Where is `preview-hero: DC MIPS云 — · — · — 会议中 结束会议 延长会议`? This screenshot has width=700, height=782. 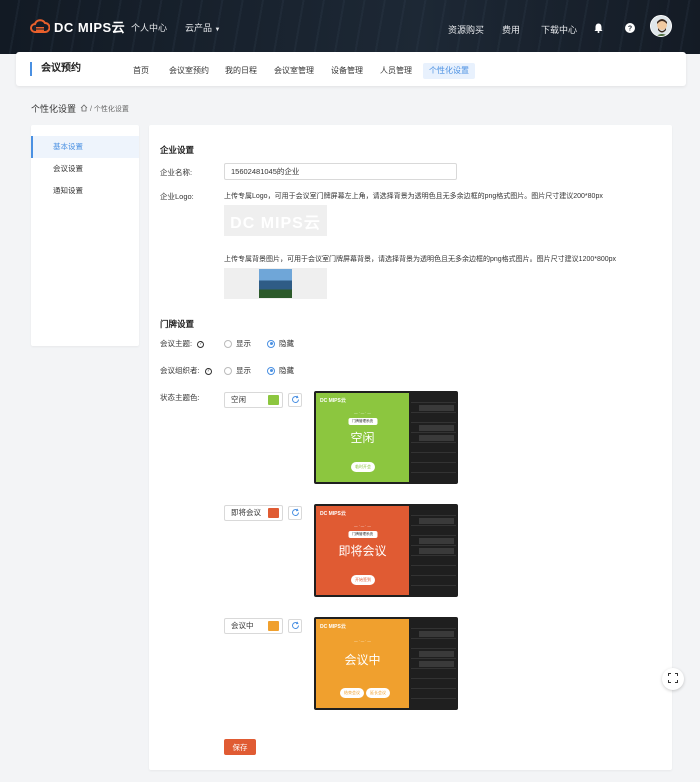
preview-hero: DC MIPS云 — · — · — 会议中 结束会议 延长会议 is located at coordinates (362, 663).